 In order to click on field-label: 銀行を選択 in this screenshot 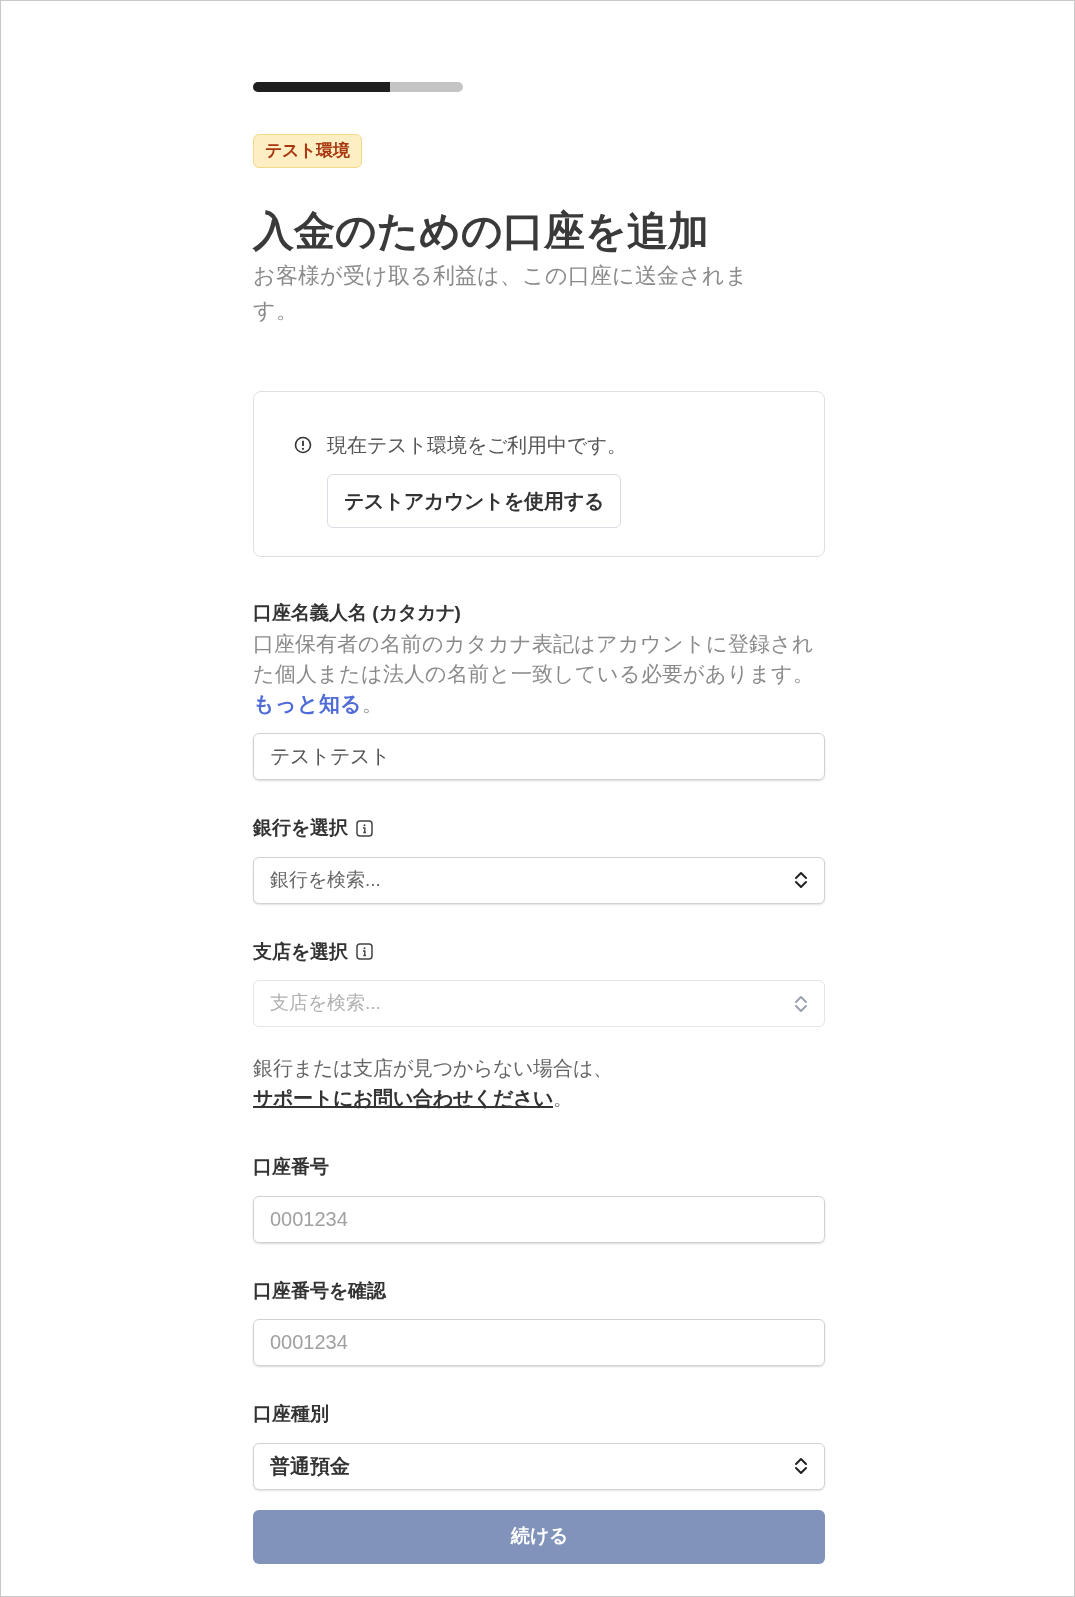, I will do `click(300, 828)`.